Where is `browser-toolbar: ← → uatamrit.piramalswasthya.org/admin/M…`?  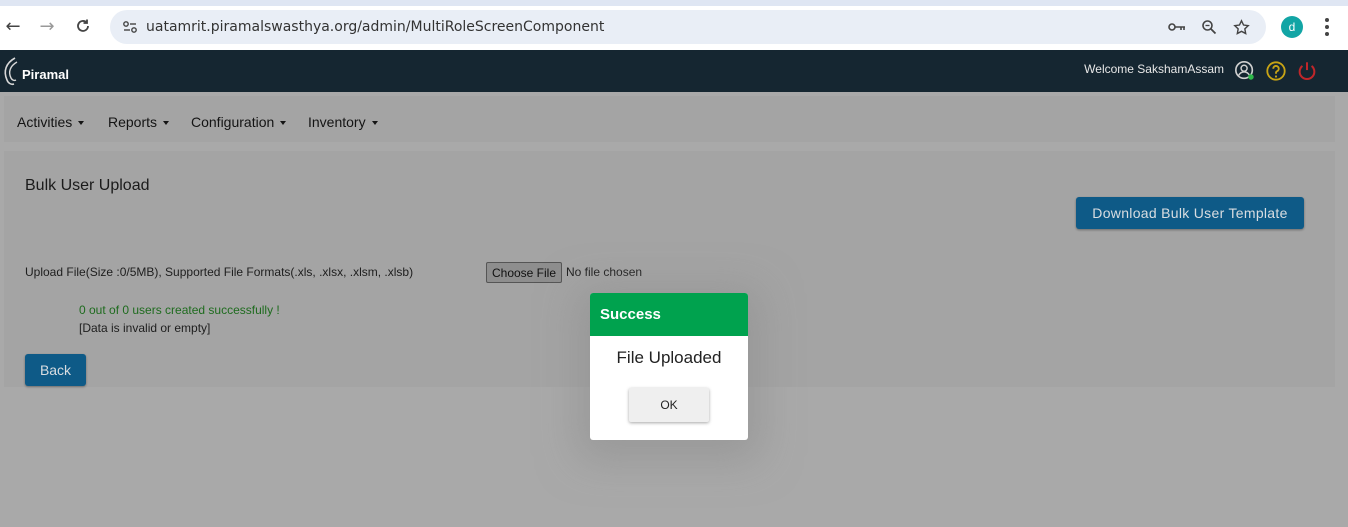
browser-toolbar: ← → uatamrit.piramalswasthya.org/admin/M… is located at coordinates (674, 25).